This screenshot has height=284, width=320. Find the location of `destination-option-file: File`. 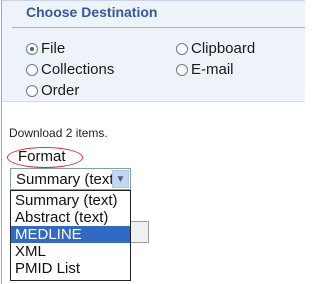

destination-option-file: File is located at coordinates (45, 48).